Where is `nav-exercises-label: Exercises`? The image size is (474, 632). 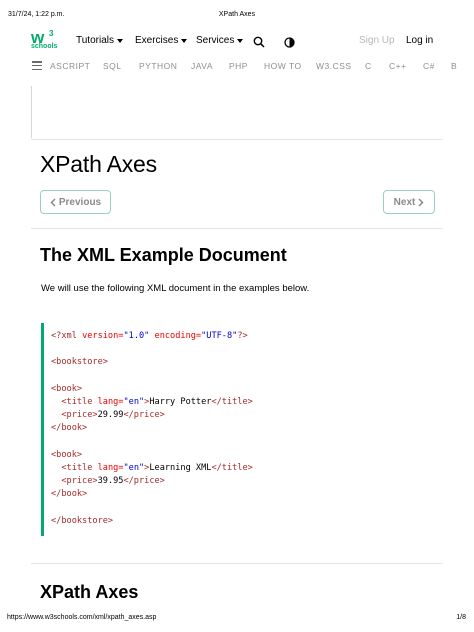 nav-exercises-label: Exercises is located at coordinates (157, 40).